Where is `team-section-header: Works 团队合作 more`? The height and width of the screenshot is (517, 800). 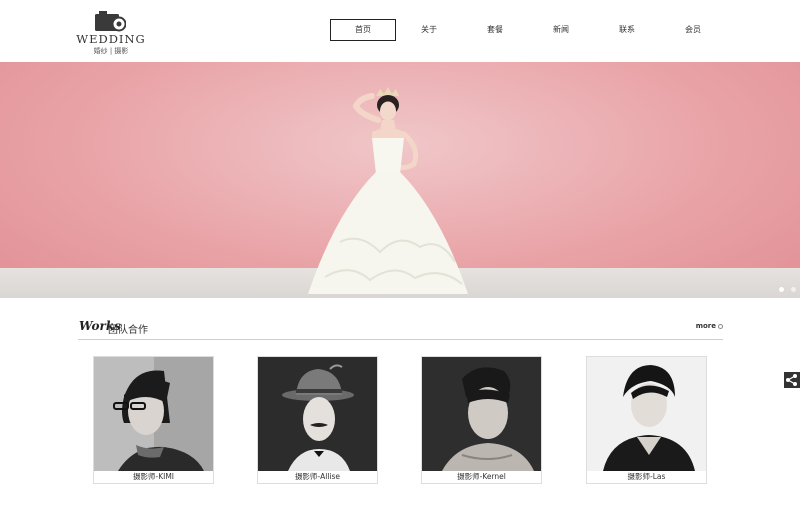
team-section-header: Works 团队合作 more is located at coordinates (400, 328).